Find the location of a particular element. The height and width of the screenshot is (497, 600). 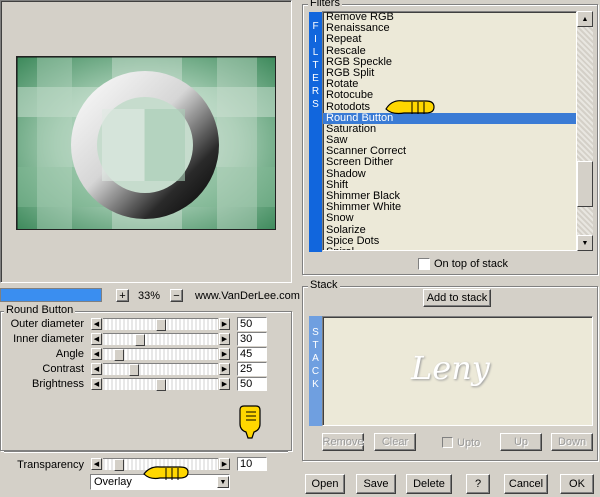

transparency-label: Transparency is located at coordinates (50, 465).